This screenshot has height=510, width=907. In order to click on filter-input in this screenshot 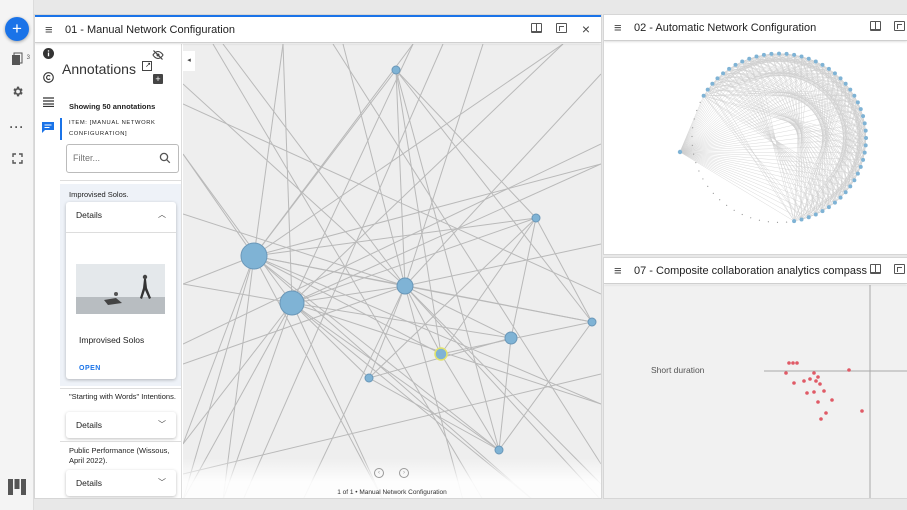, I will do `click(113, 158)`.